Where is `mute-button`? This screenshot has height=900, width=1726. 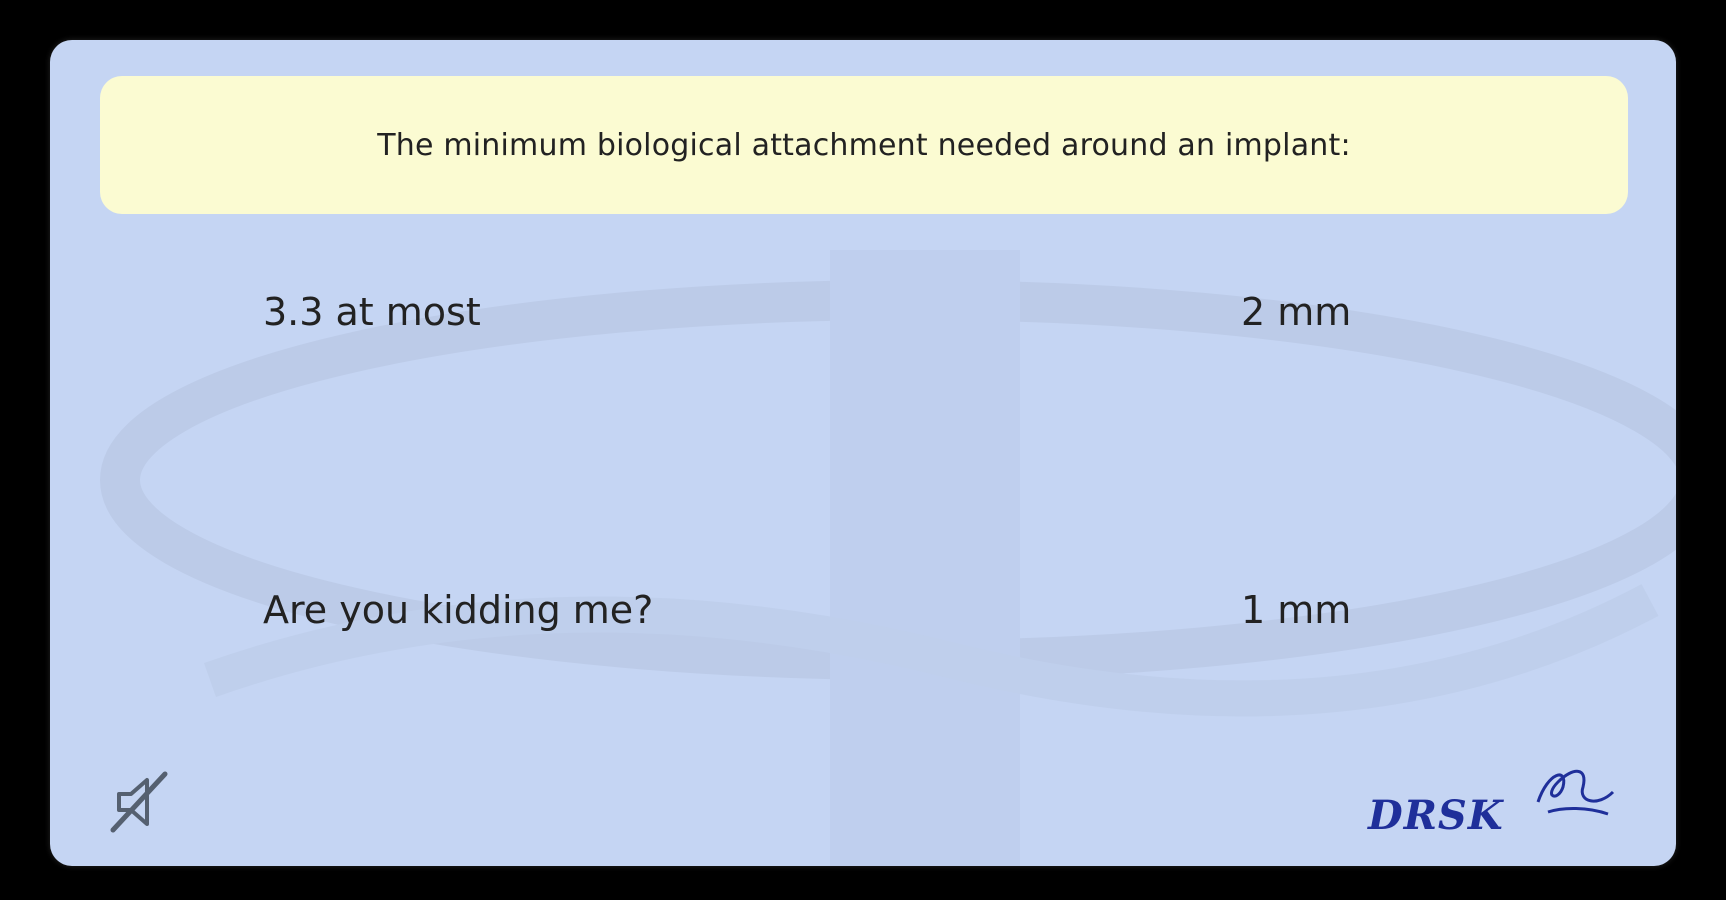 mute-button is located at coordinates (140, 801).